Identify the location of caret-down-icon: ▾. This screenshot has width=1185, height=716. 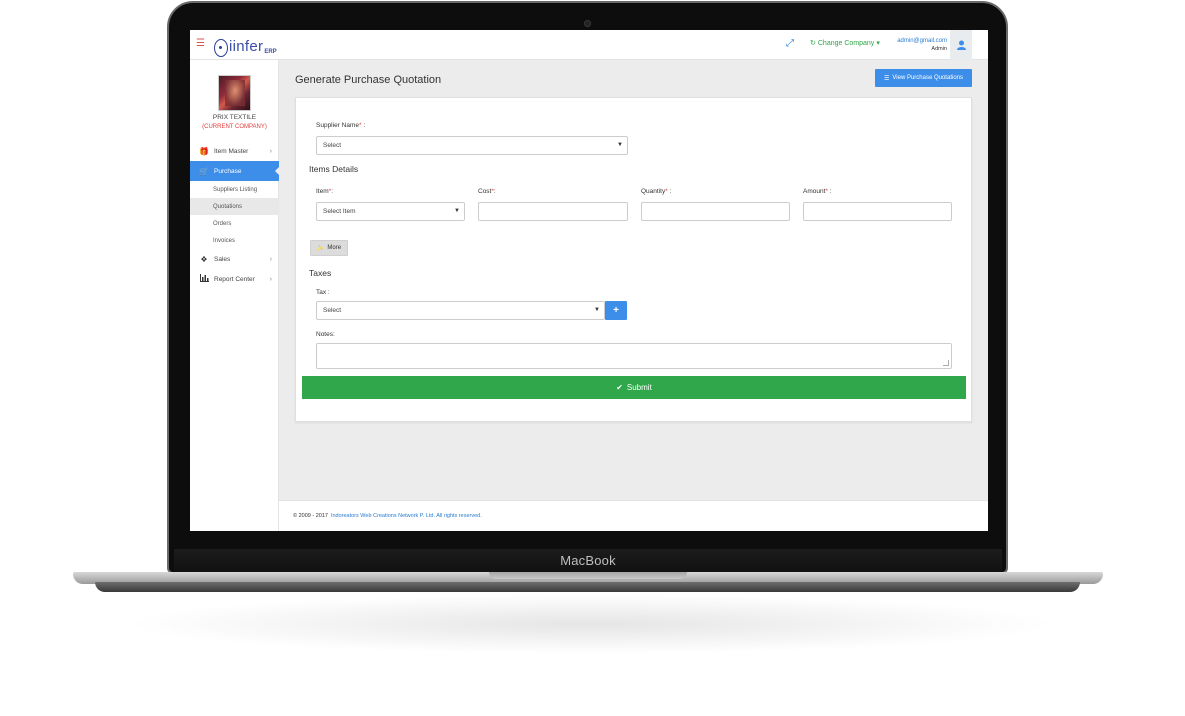
(878, 43).